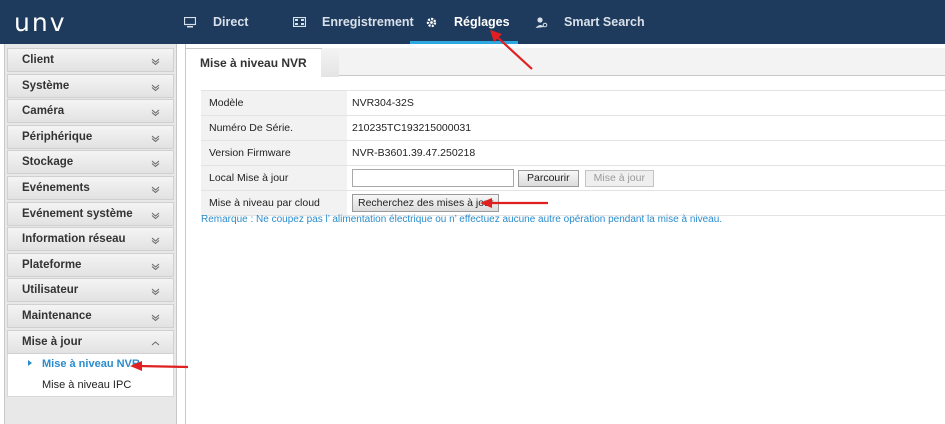 This screenshot has height=424, width=945. I want to click on row-version-firmware: Version Firmware NVR-B3601.39.47.250218, so click(573, 153).